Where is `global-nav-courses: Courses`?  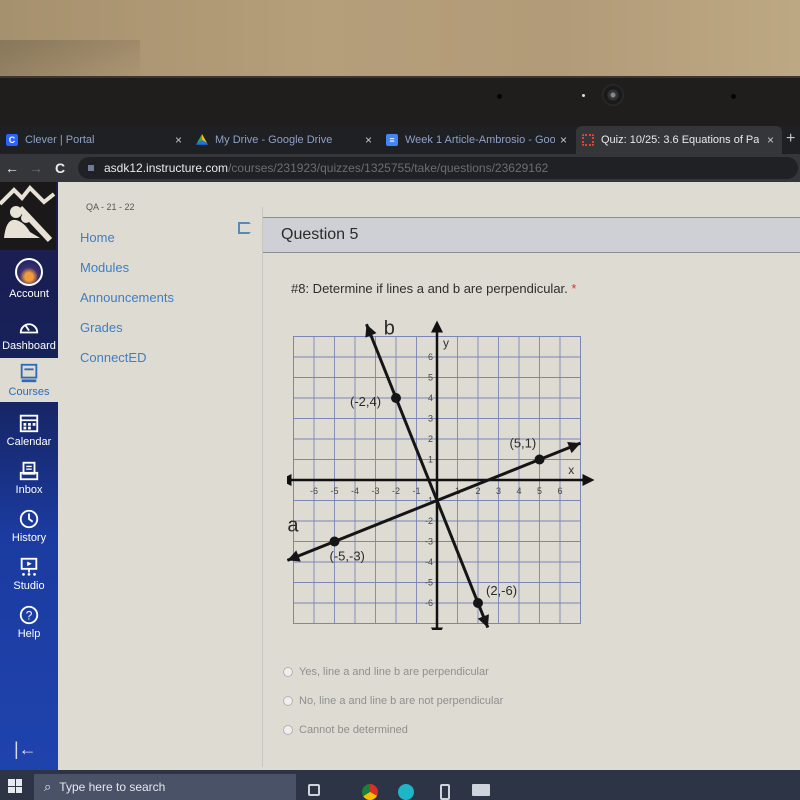
global-nav-courses: Courses is located at coordinates (29, 380).